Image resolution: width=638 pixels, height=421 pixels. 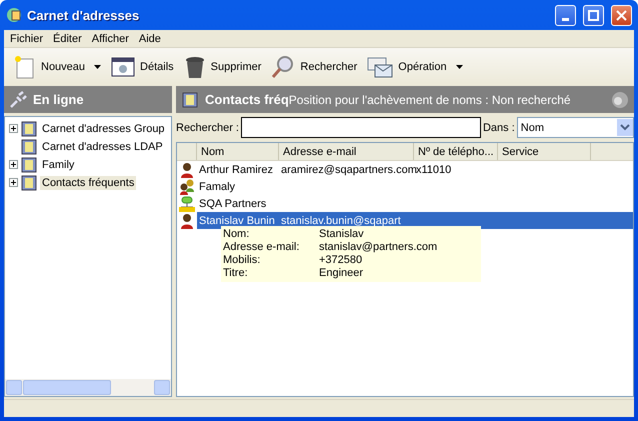 I want to click on table-cell-text: x11010, so click(x=434, y=170).